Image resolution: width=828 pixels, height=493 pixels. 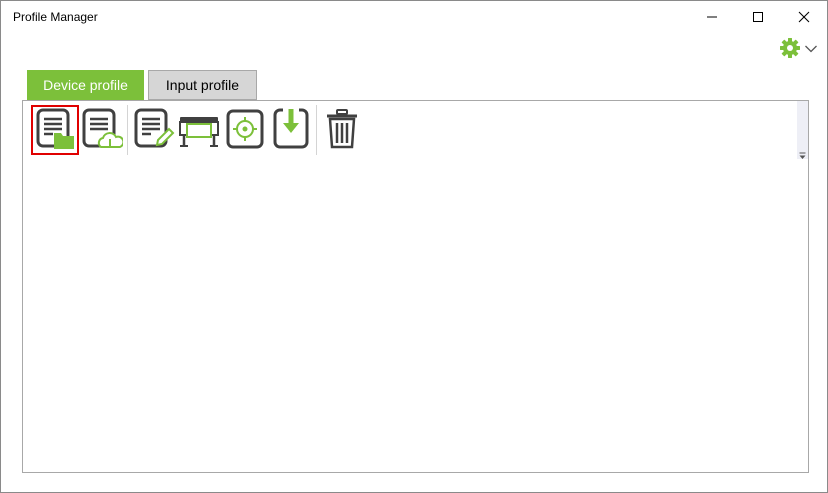 I want to click on printer-icon, so click(x=199, y=131).